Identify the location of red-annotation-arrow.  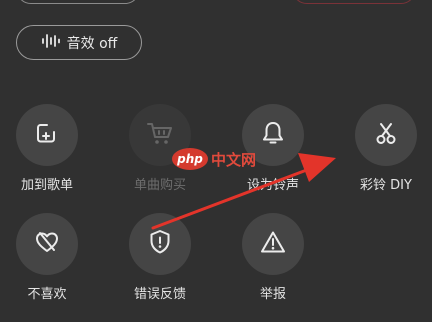
(243, 191).